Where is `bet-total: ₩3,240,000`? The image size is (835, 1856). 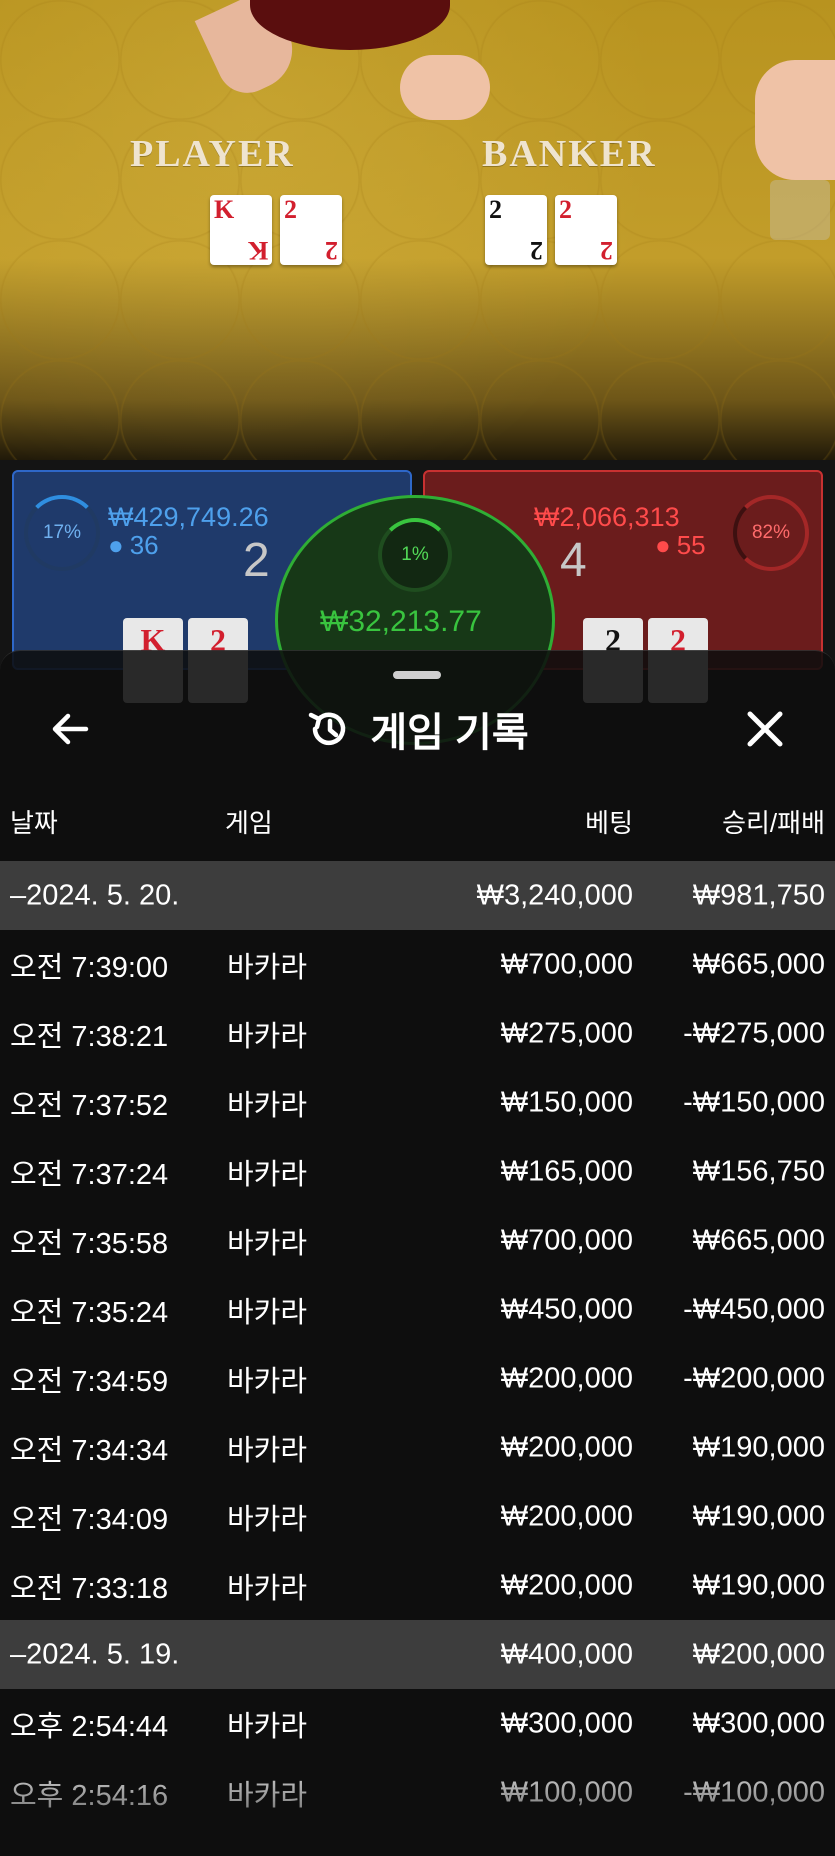 bet-total: ₩3,240,000 is located at coordinates (554, 895).